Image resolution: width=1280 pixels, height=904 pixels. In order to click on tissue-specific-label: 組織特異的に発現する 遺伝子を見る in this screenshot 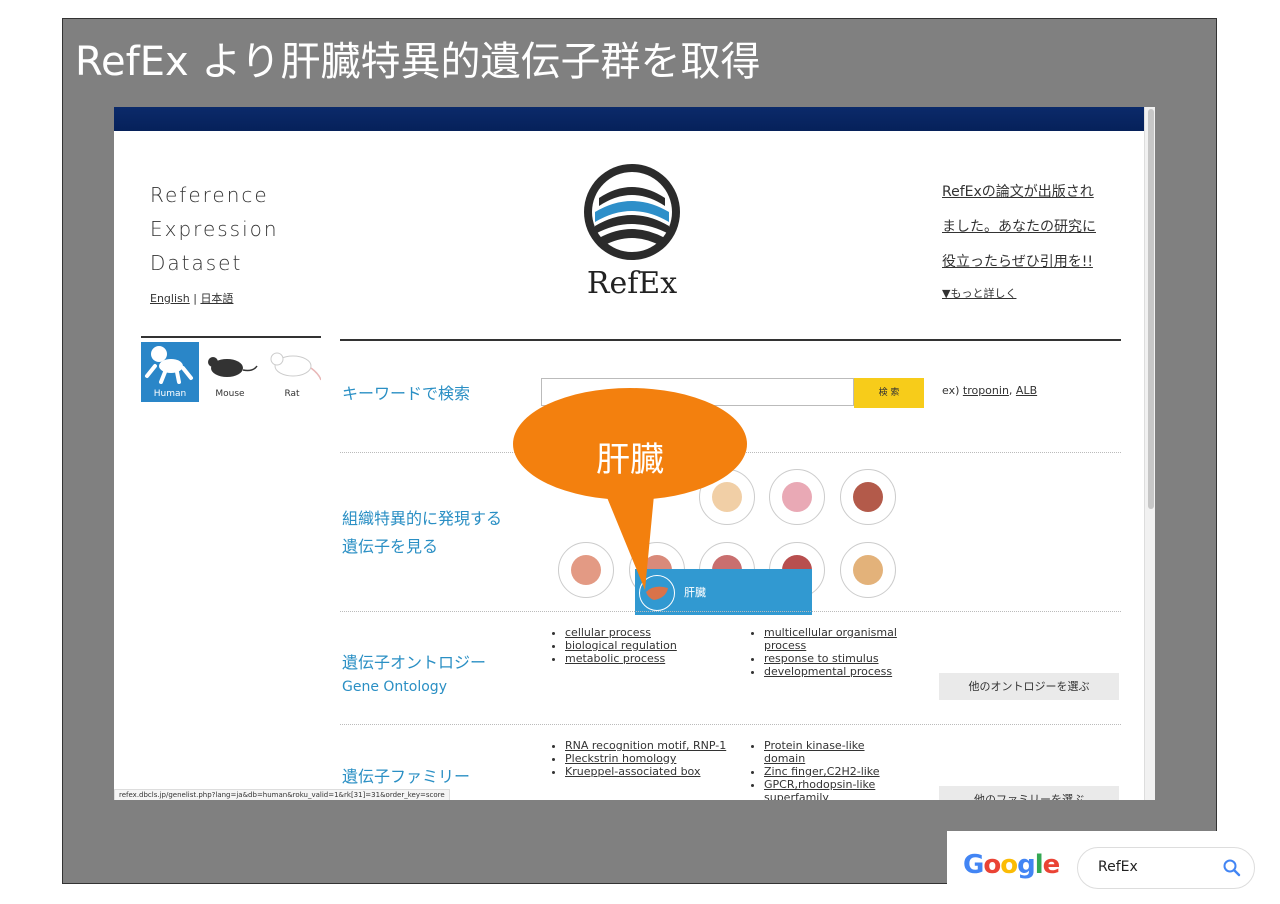, I will do `click(422, 533)`.